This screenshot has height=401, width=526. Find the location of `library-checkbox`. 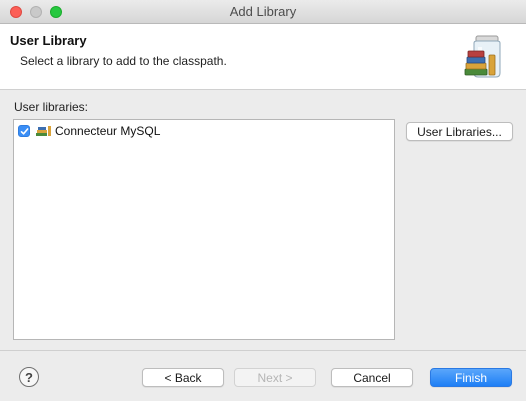

library-checkbox is located at coordinates (24, 131).